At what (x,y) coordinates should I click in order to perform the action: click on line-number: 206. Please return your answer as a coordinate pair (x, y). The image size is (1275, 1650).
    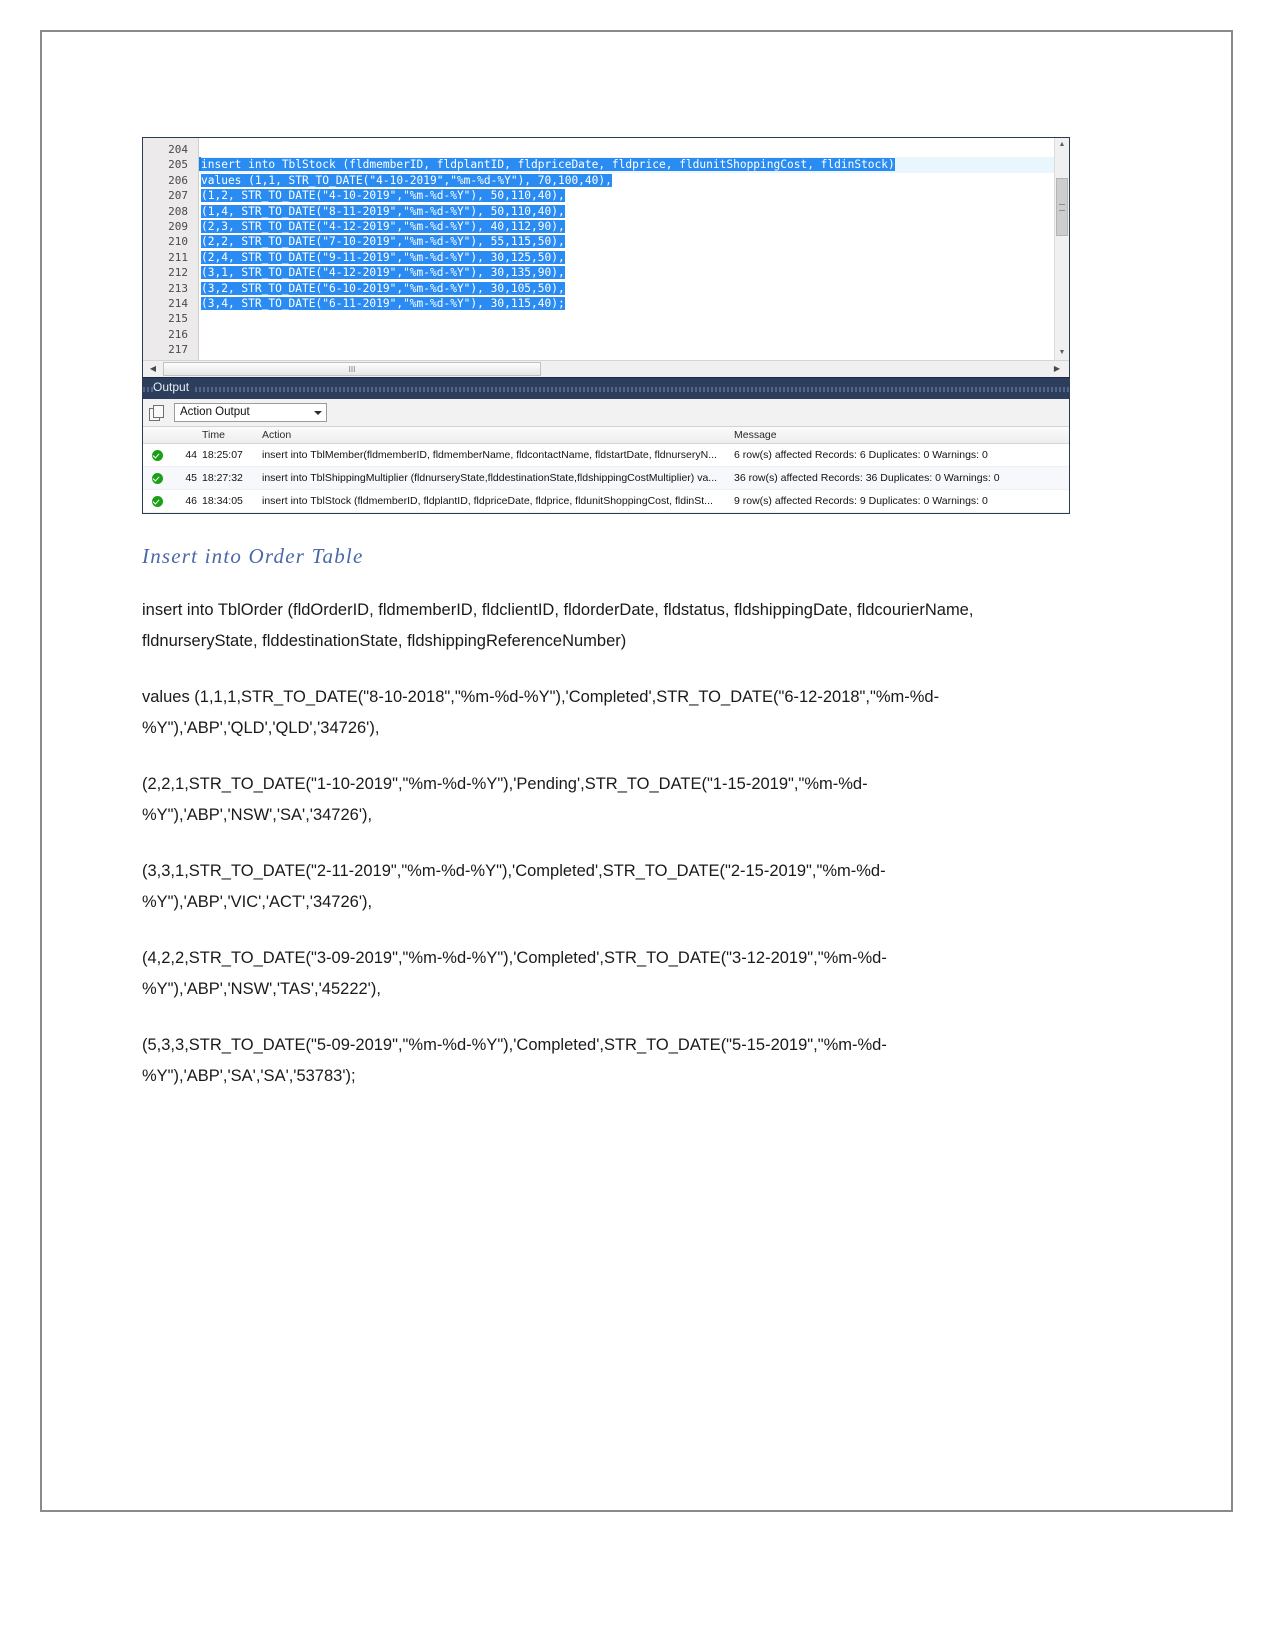
    Looking at the image, I should click on (178, 180).